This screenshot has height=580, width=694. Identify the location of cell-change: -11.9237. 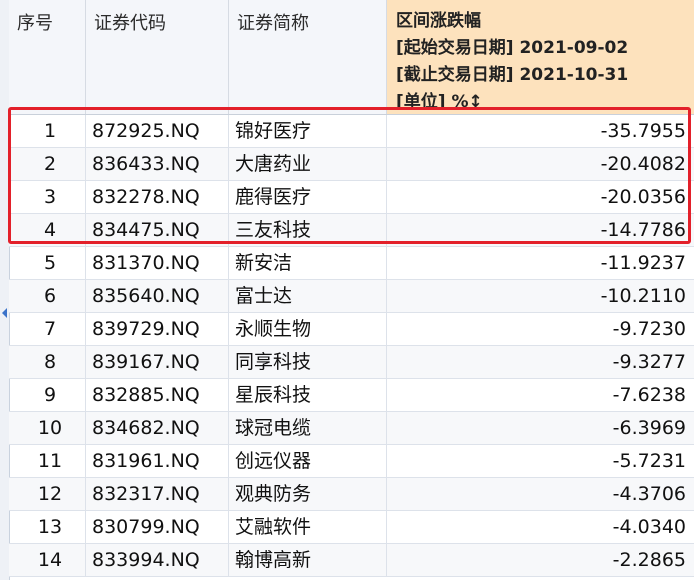
(643, 263).